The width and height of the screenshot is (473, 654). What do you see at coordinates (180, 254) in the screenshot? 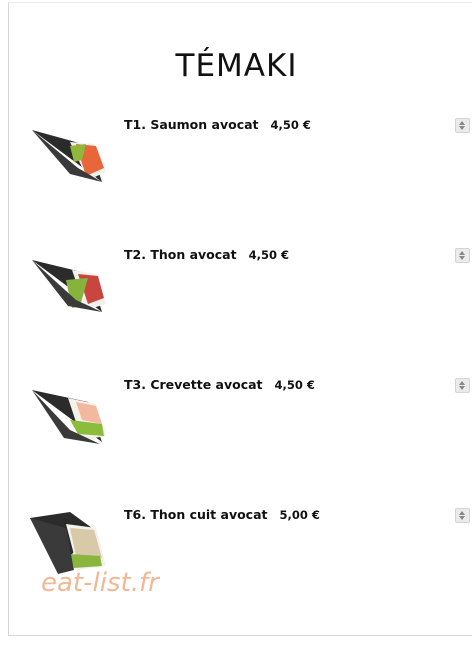
I see `item-name: T2. Thon avocat` at bounding box center [180, 254].